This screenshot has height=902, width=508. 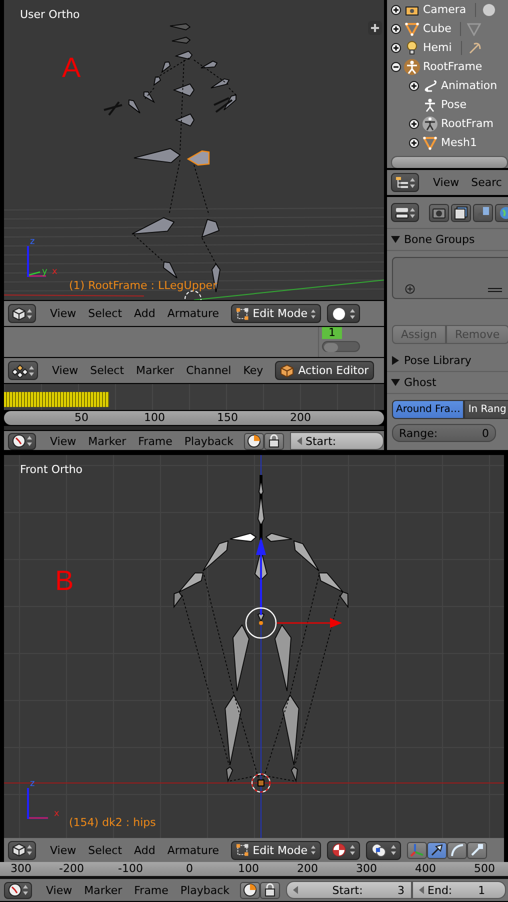 I want to click on start-field: Start: 3, so click(x=349, y=890).